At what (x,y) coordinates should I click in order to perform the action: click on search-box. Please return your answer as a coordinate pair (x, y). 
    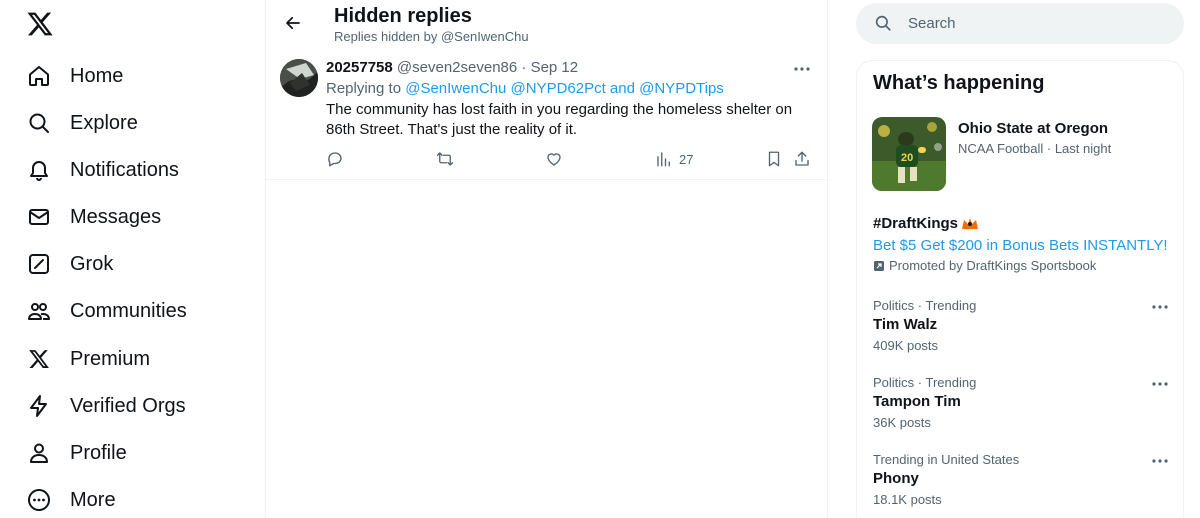
    Looking at the image, I should click on (1020, 23).